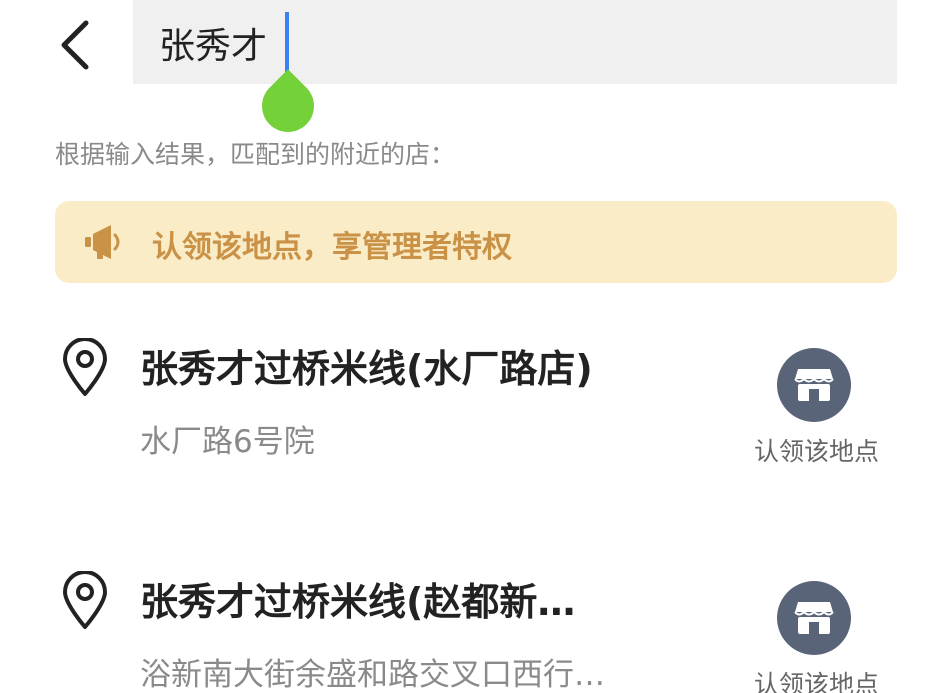  What do you see at coordinates (287, 43) in the screenshot?
I see `text-caret` at bounding box center [287, 43].